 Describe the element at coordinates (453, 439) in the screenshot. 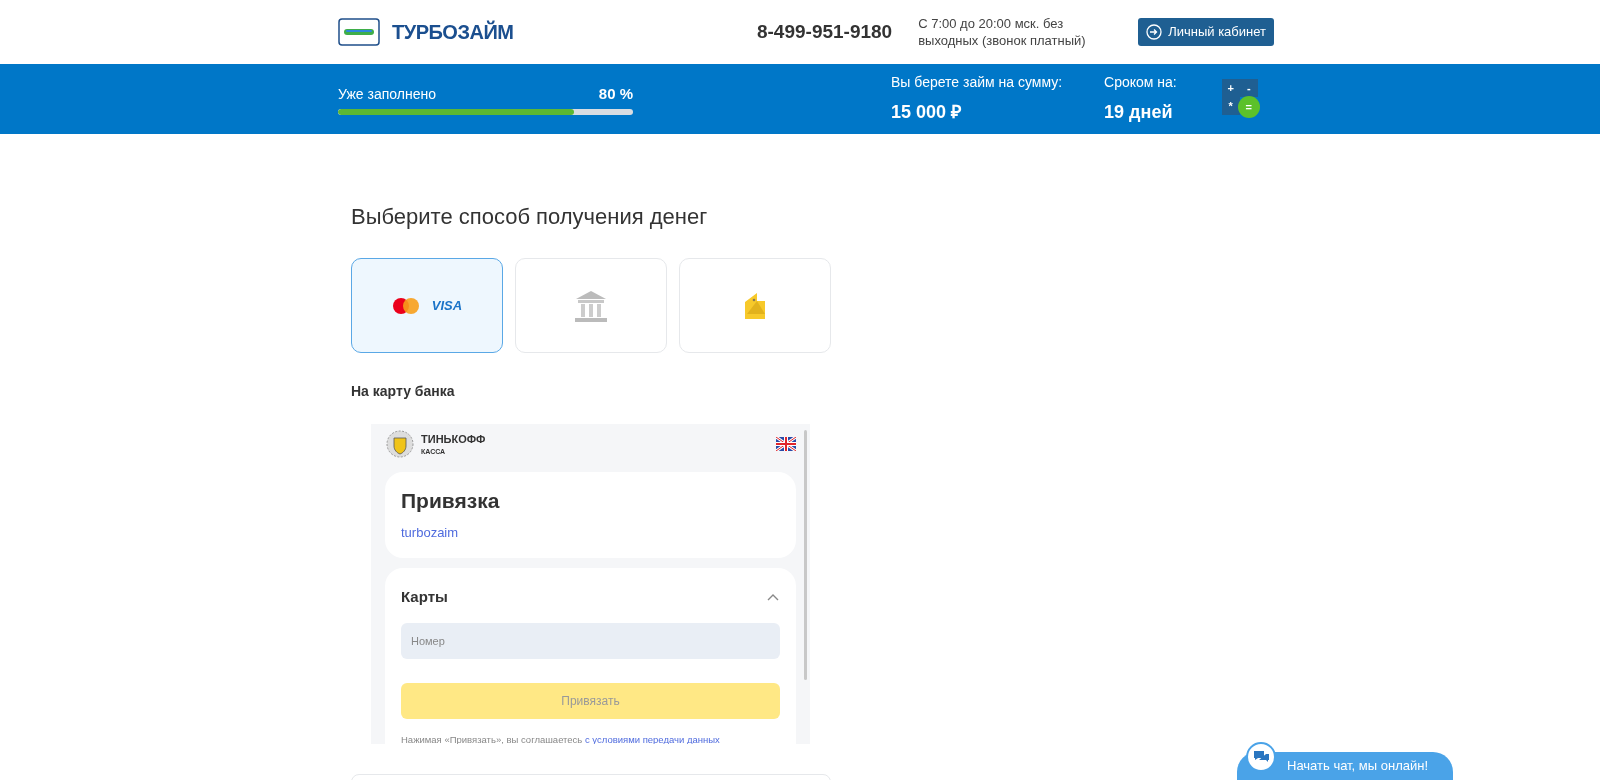

I see `brand-name: ТИНЬКОФФ` at that location.